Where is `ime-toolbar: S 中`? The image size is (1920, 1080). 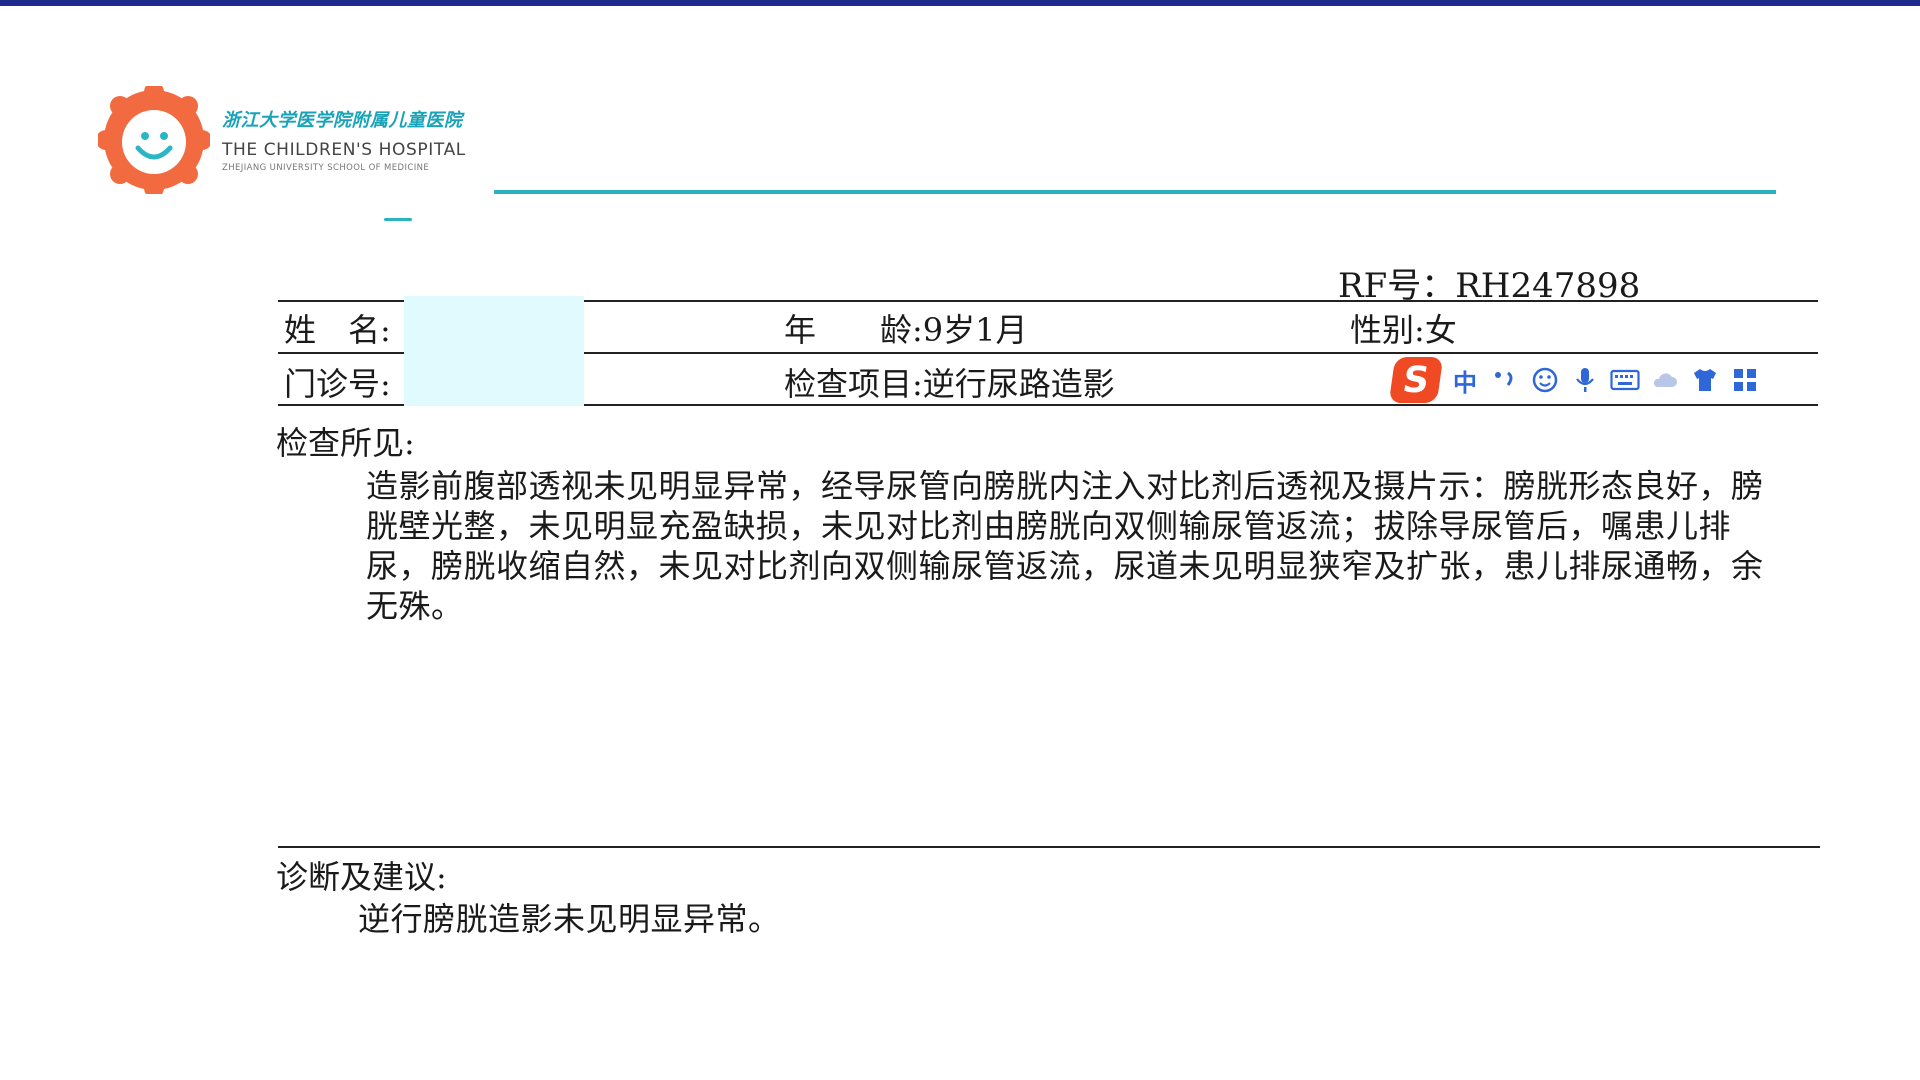
ime-toolbar: S 中 is located at coordinates (1574, 380).